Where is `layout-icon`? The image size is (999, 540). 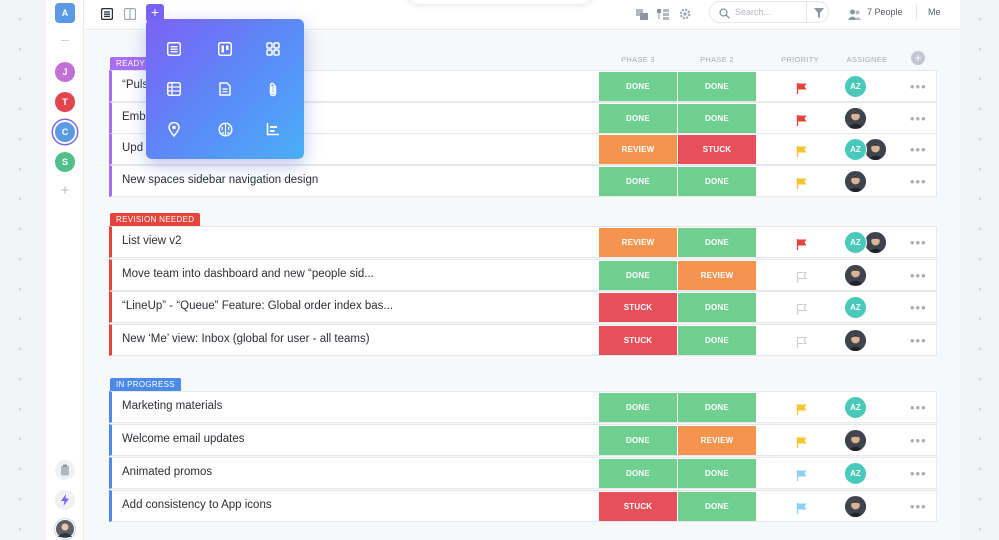 layout-icon is located at coordinates (642, 14).